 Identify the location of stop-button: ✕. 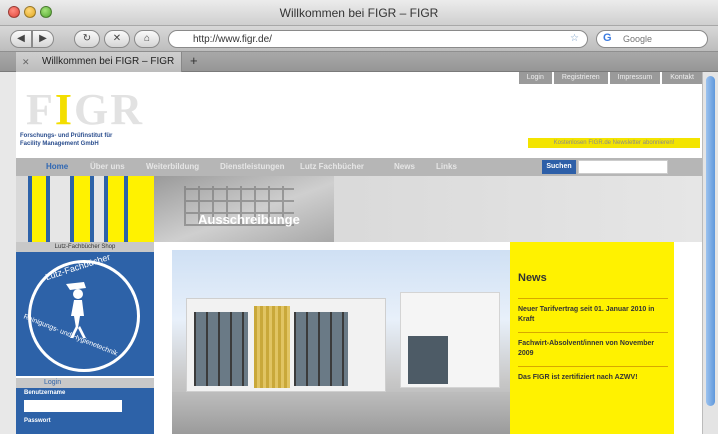
(117, 39).